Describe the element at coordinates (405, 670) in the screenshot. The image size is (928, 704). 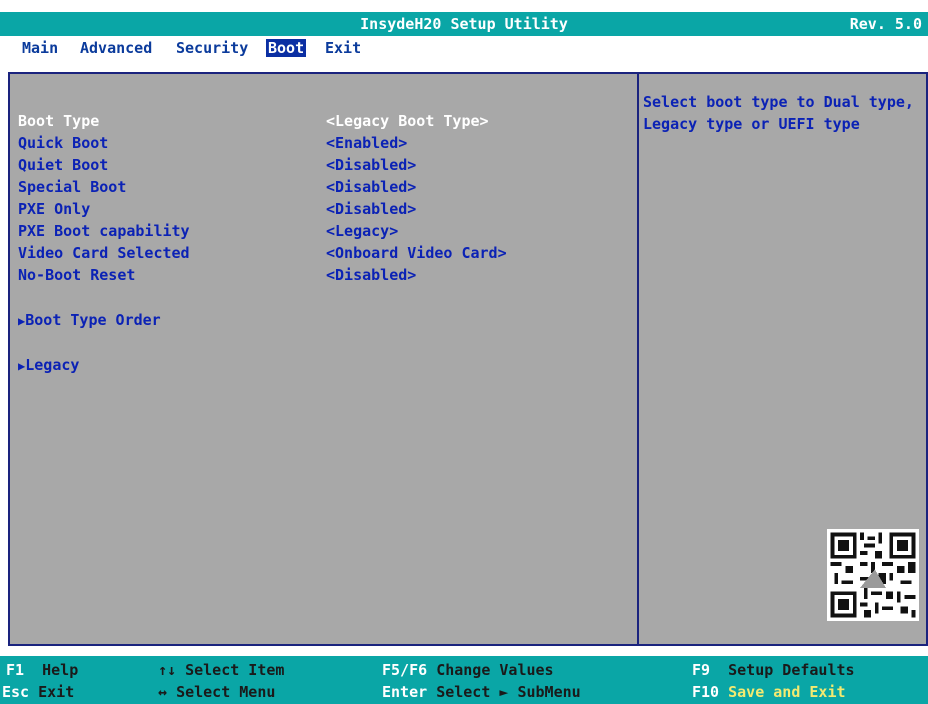
I see `key-f5f6: F5/F6` at that location.